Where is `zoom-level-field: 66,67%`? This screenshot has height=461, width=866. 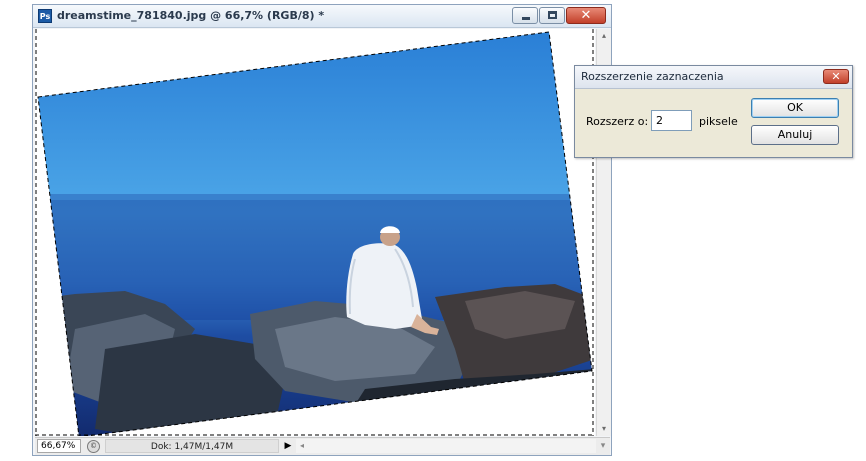
zoom-level-field: 66,67% is located at coordinates (59, 446).